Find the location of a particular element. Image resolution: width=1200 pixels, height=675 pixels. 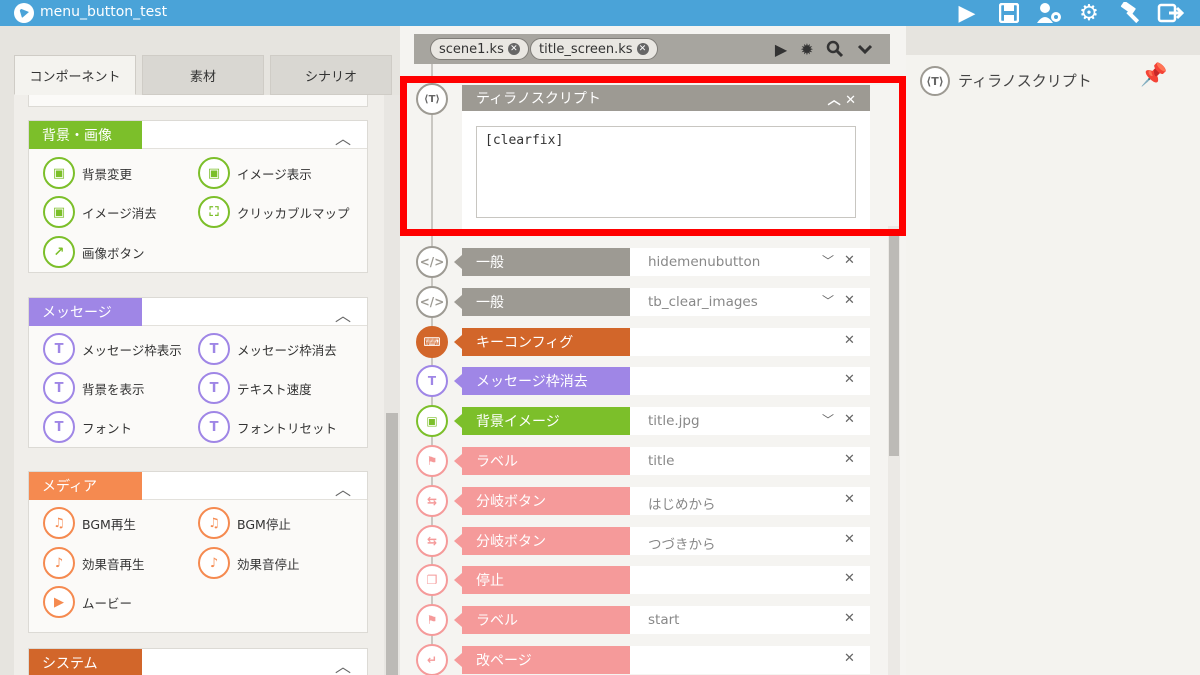

tyrano-script-input: [clearfix] is located at coordinates (666, 172).